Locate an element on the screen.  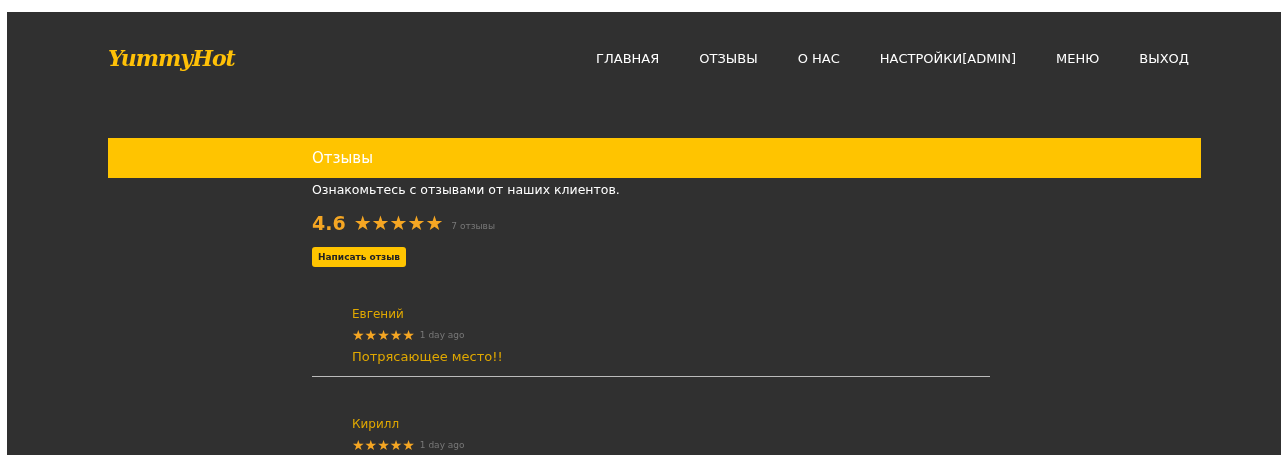
review-text: Потрясающее место!! is located at coordinates (428, 356).